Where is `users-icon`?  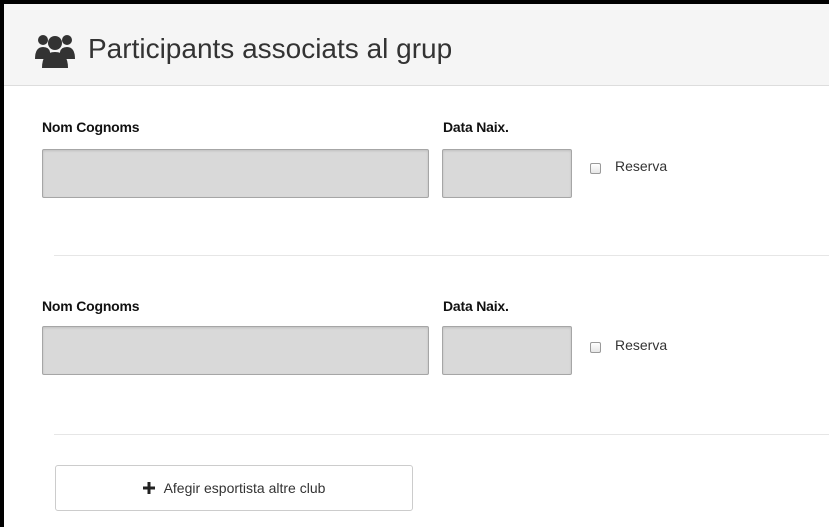 users-icon is located at coordinates (55, 51).